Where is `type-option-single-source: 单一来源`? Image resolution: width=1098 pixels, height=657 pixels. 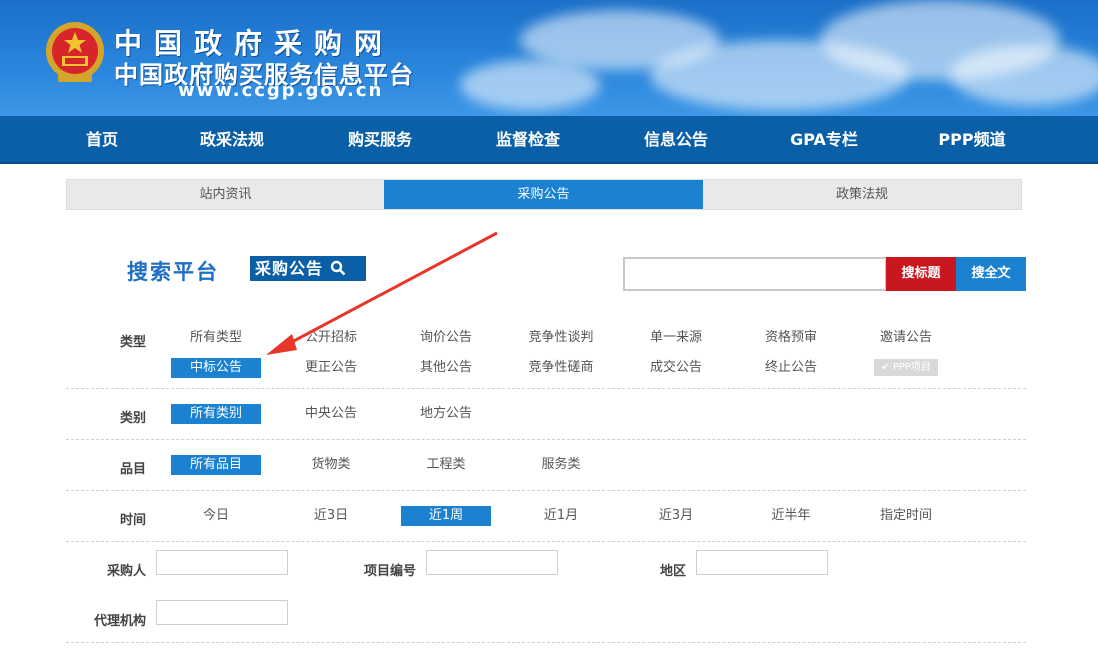
type-option-single-source: 单一来源 is located at coordinates (676, 338).